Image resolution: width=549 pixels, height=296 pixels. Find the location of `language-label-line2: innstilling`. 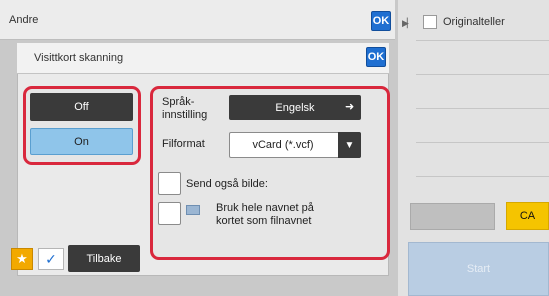

language-label-line2: innstilling is located at coordinates (185, 115).